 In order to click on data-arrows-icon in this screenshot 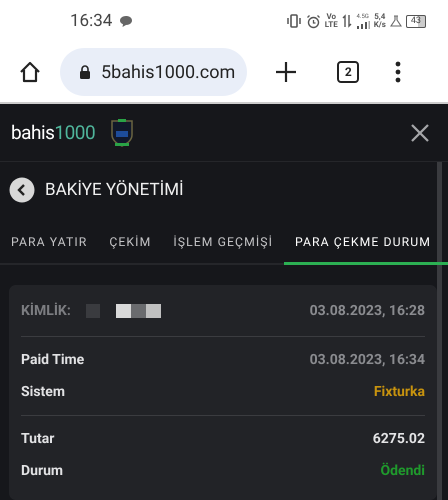, I will do `click(347, 21)`.